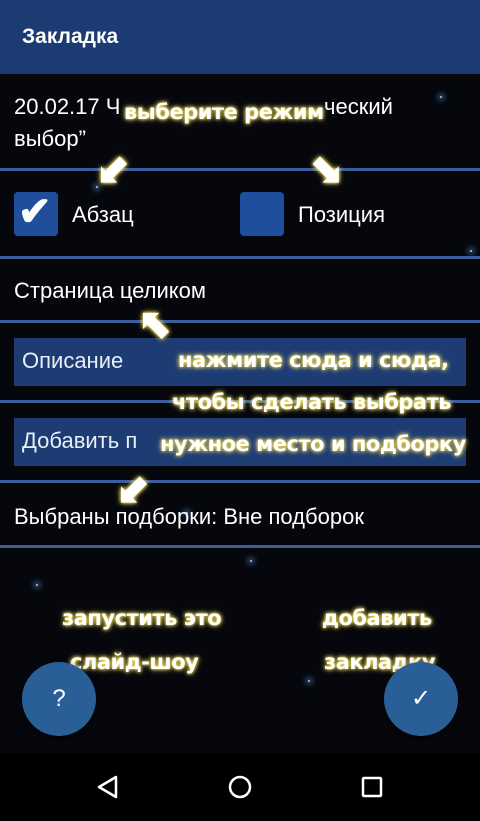 This screenshot has height=821, width=480. Describe the element at coordinates (108, 787) in the screenshot. I see `back-icon` at that location.